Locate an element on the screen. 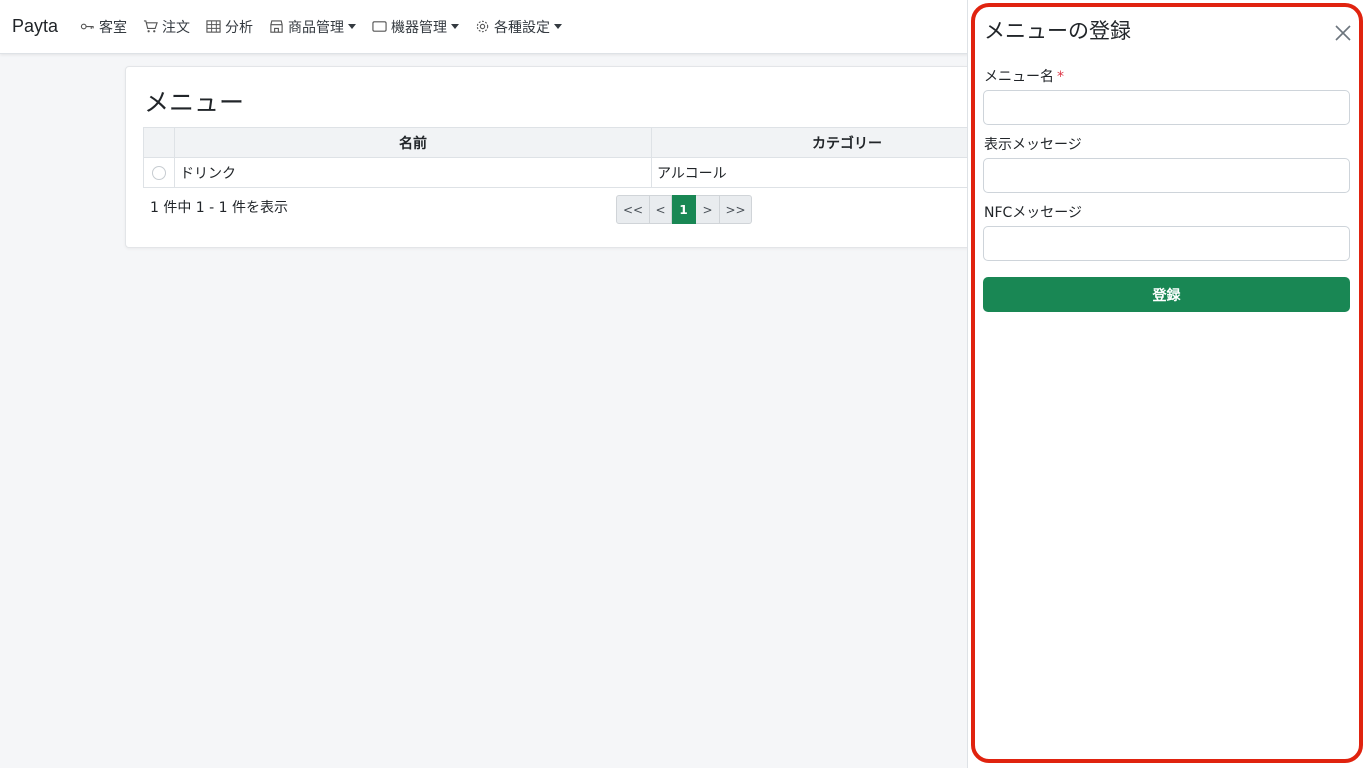  name-column-header: 名前 is located at coordinates (413, 142).